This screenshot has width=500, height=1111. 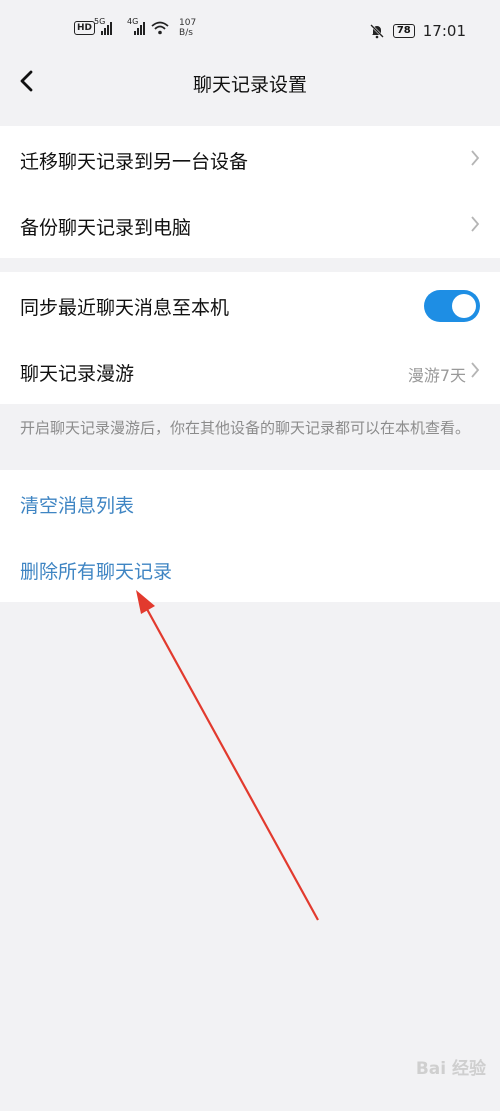 What do you see at coordinates (230, 760) in the screenshot?
I see `arrow-shaft` at bounding box center [230, 760].